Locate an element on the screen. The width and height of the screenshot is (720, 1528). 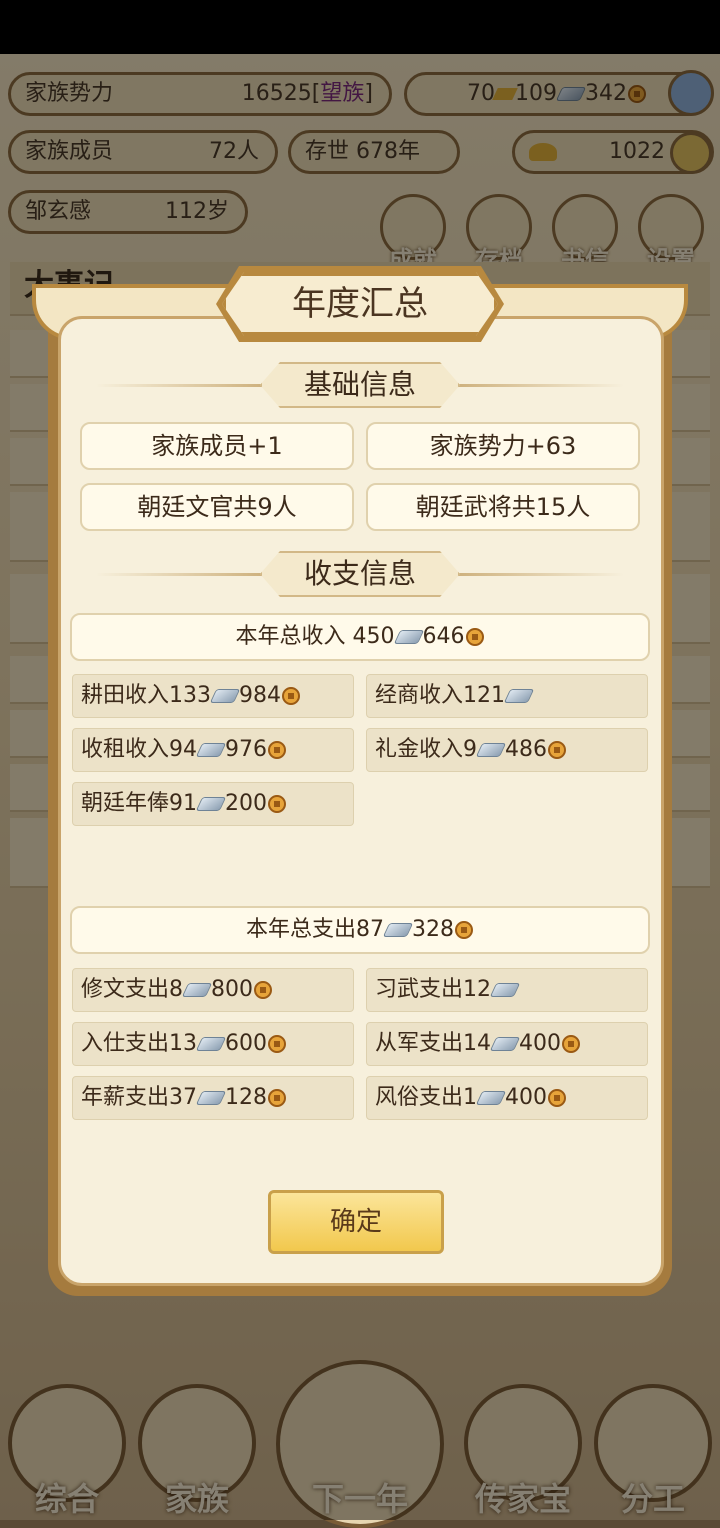
expense-item-coin: 128 is located at coordinates (246, 1097).